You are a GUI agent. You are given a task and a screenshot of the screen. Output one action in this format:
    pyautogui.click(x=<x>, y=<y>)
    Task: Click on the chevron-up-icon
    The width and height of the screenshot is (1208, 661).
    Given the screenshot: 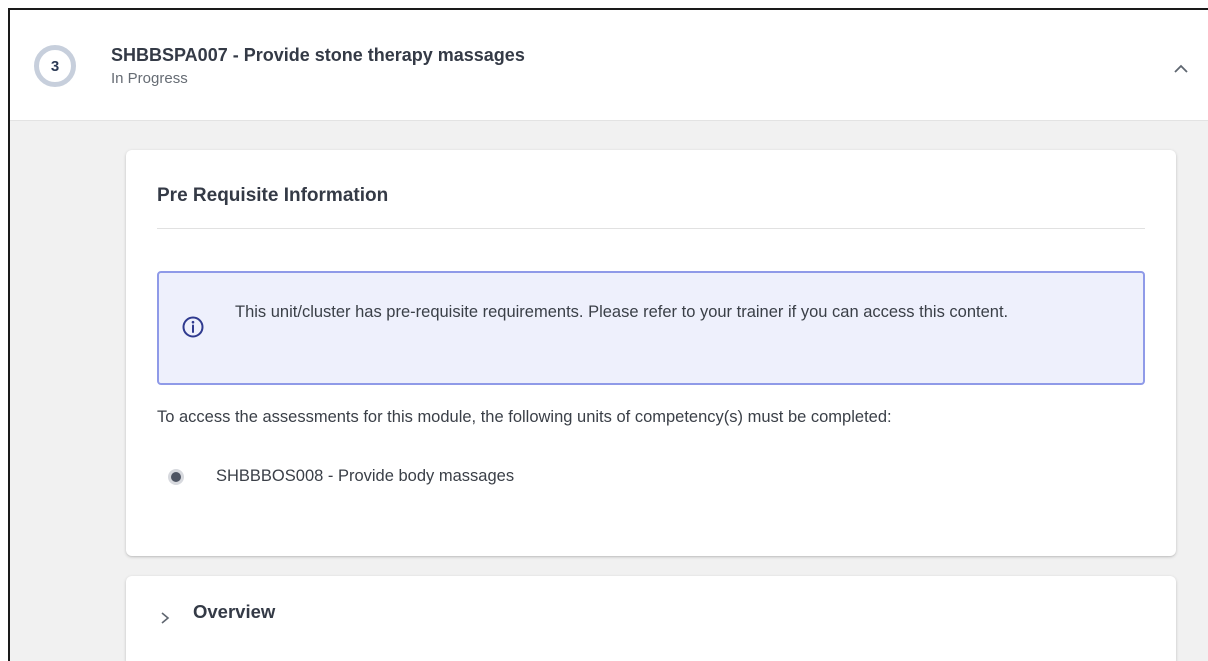 What is the action you would take?
    pyautogui.click(x=1181, y=68)
    